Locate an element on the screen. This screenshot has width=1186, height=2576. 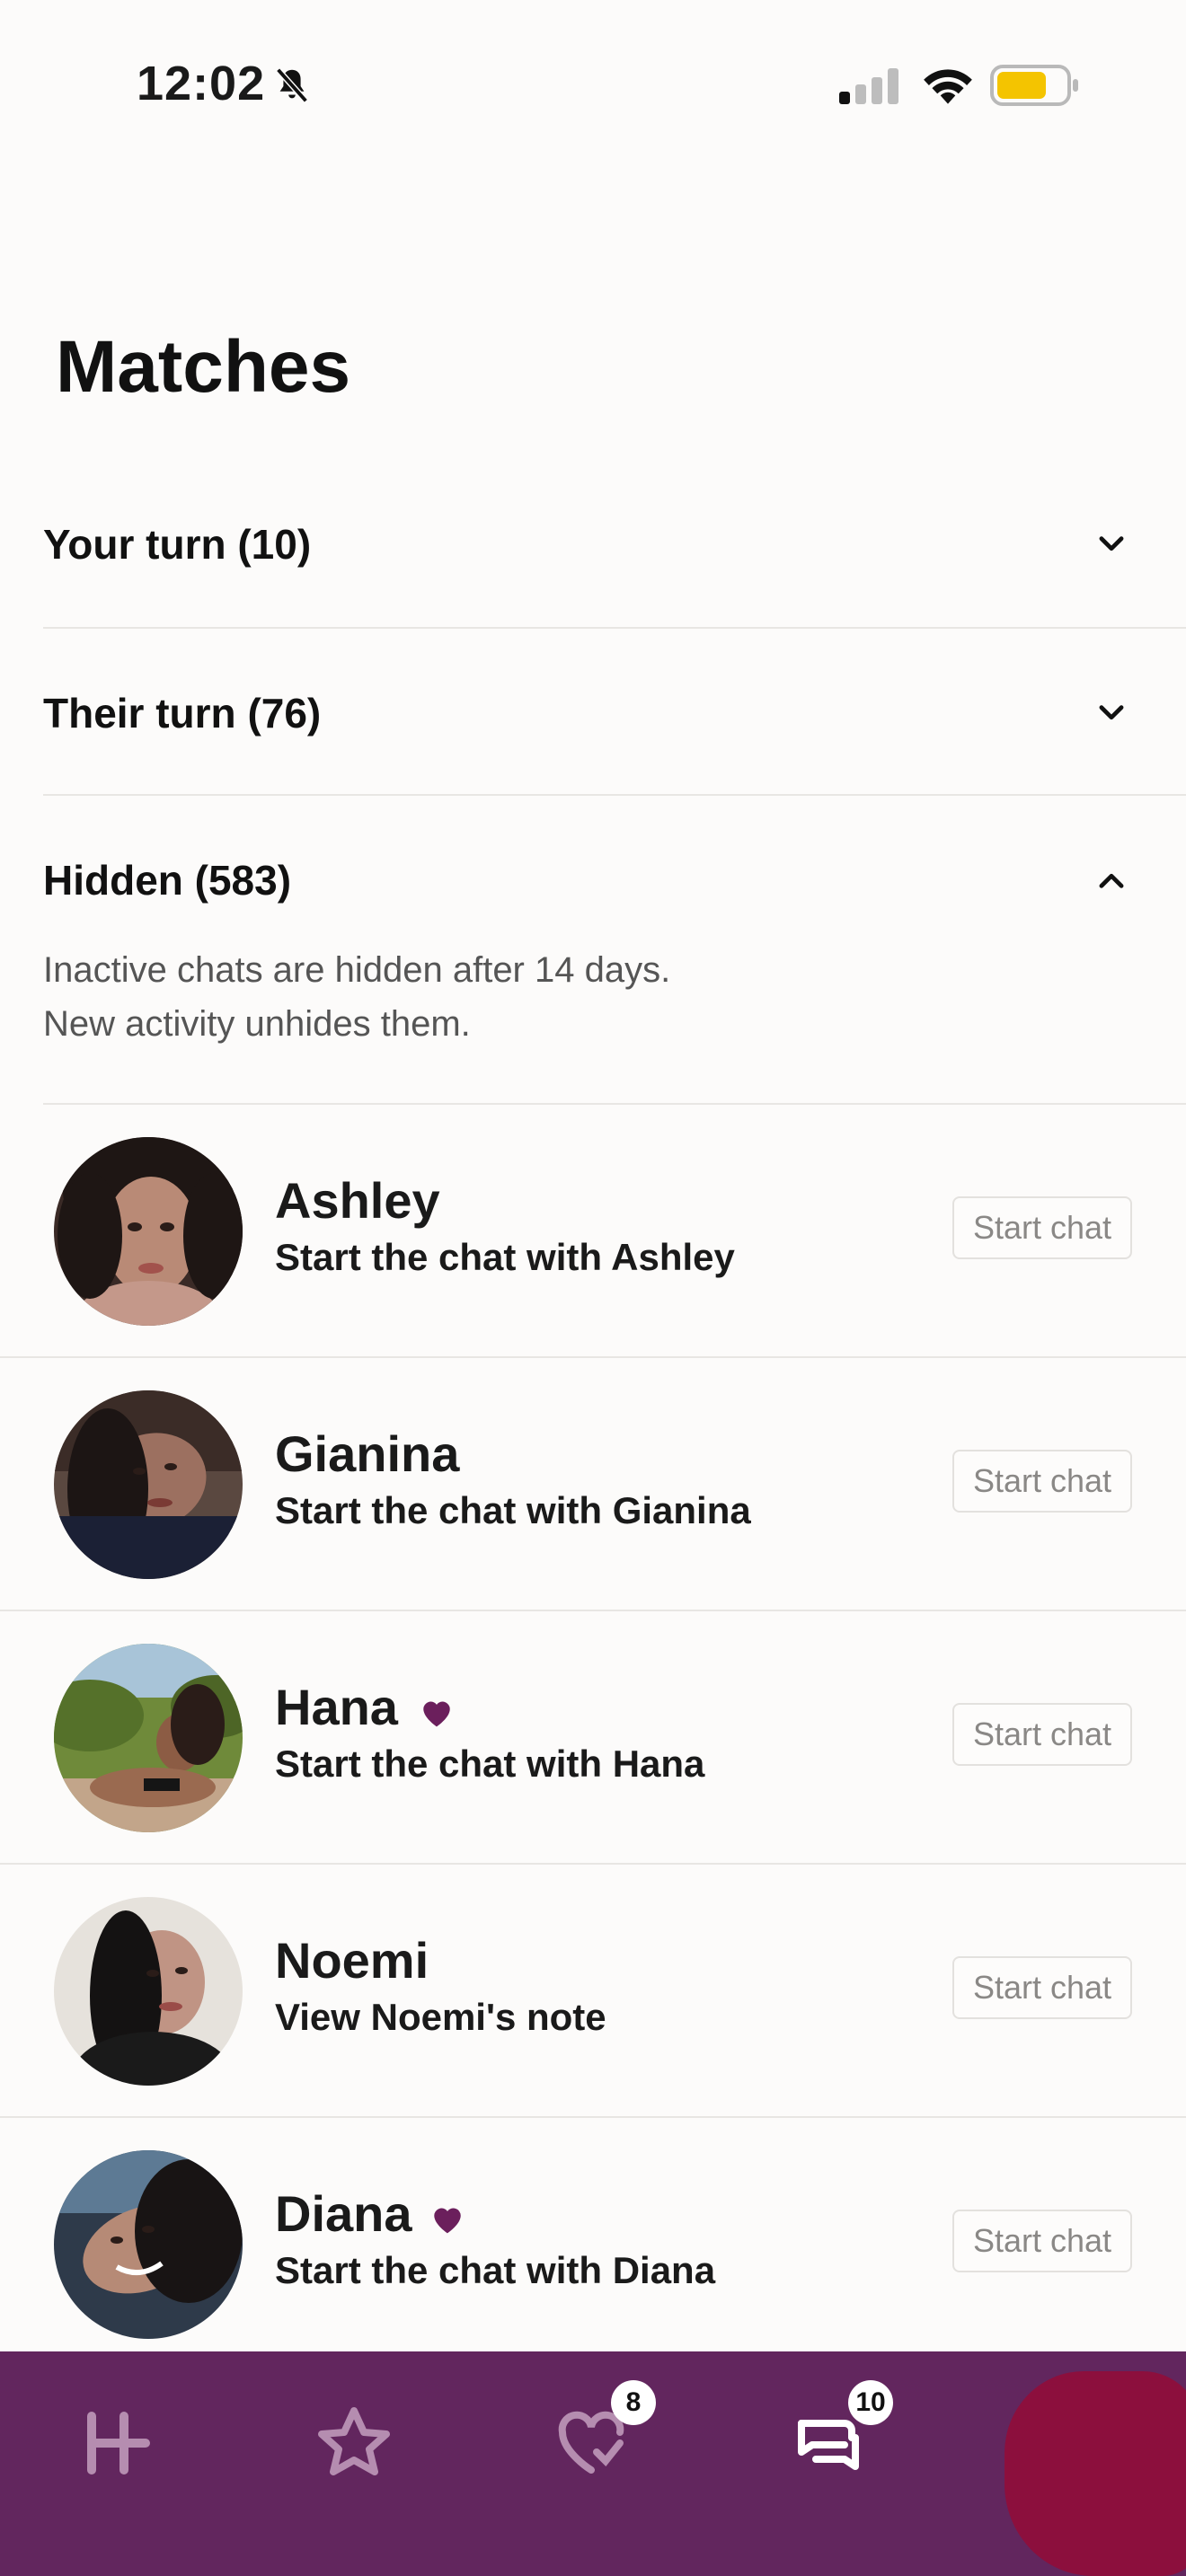
section-label: Their turn (76) is located at coordinates (182, 713).